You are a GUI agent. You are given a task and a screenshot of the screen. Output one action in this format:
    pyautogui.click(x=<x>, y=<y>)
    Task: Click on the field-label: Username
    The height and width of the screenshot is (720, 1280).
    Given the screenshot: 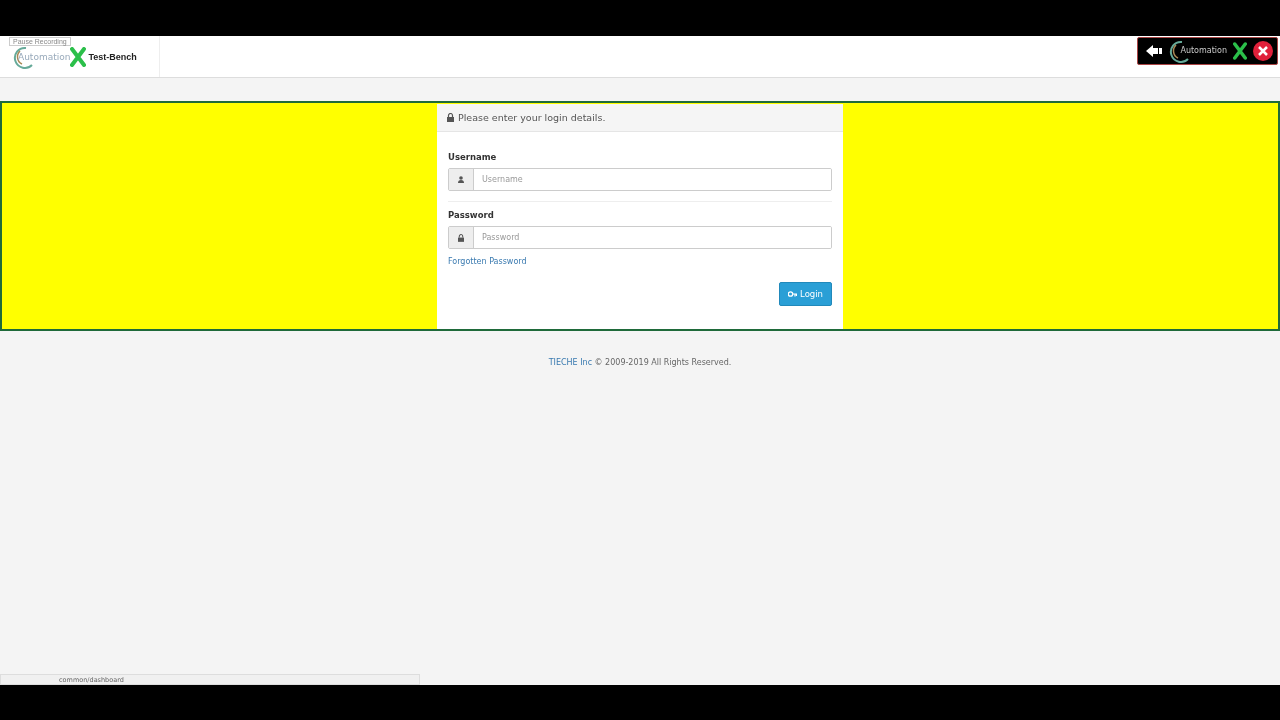 What is the action you would take?
    pyautogui.click(x=473, y=157)
    